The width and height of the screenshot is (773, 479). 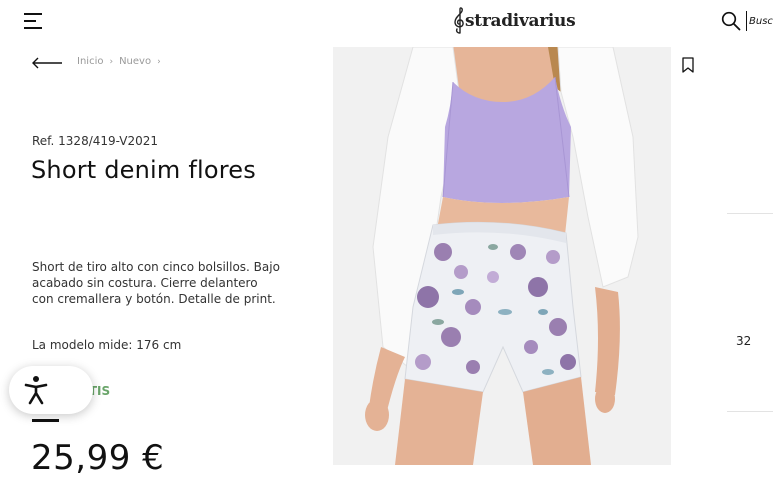 I want to click on bookmark-icon, so click(x=688, y=65).